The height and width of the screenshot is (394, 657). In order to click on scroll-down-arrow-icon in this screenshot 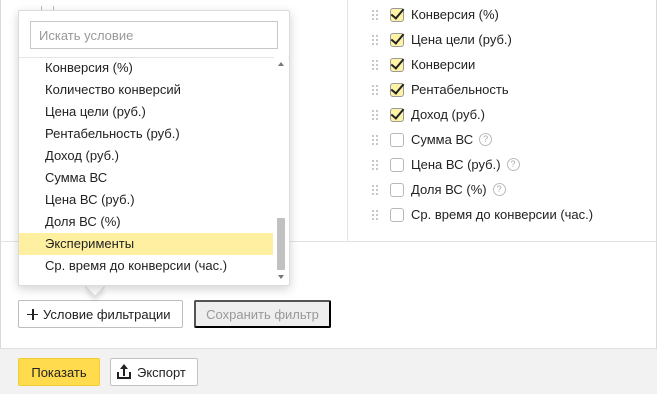, I will do `click(281, 277)`.